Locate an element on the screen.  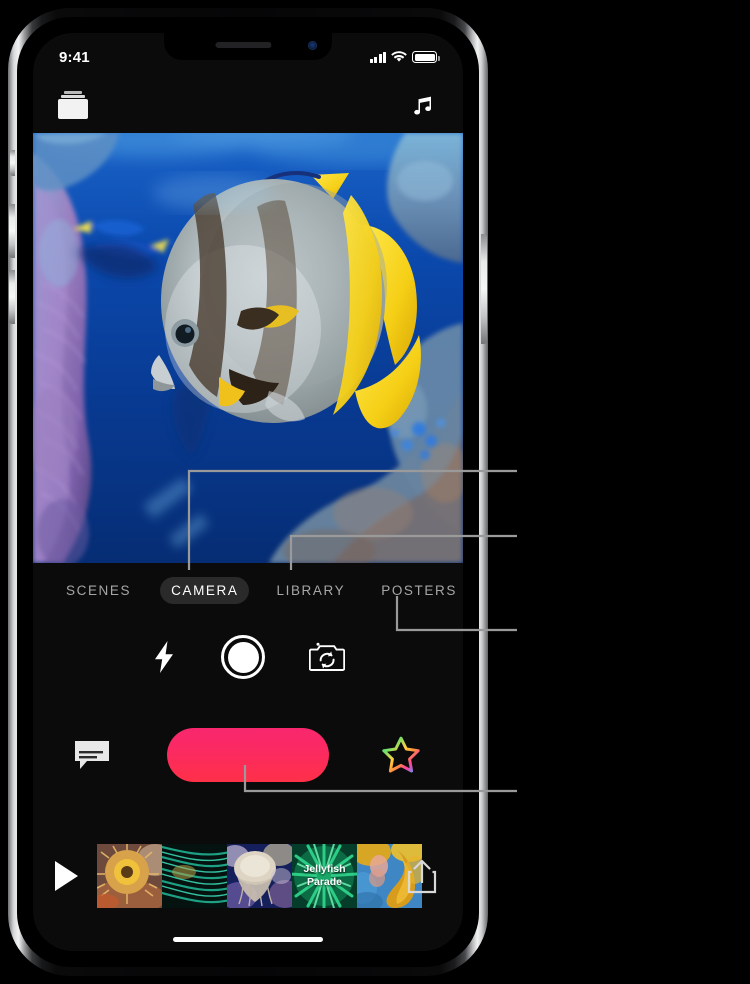
status-time: 9:41 is located at coordinates (74, 57).